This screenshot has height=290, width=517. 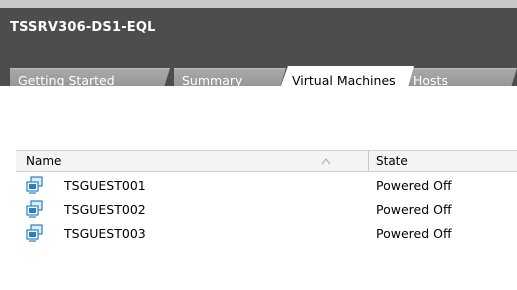 What do you see at coordinates (44, 161) in the screenshot?
I see `column-header-name-label: Name` at bounding box center [44, 161].